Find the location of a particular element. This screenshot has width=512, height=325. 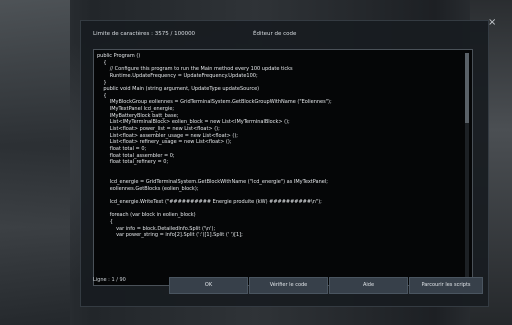

ok-button: OK is located at coordinates (208, 285).